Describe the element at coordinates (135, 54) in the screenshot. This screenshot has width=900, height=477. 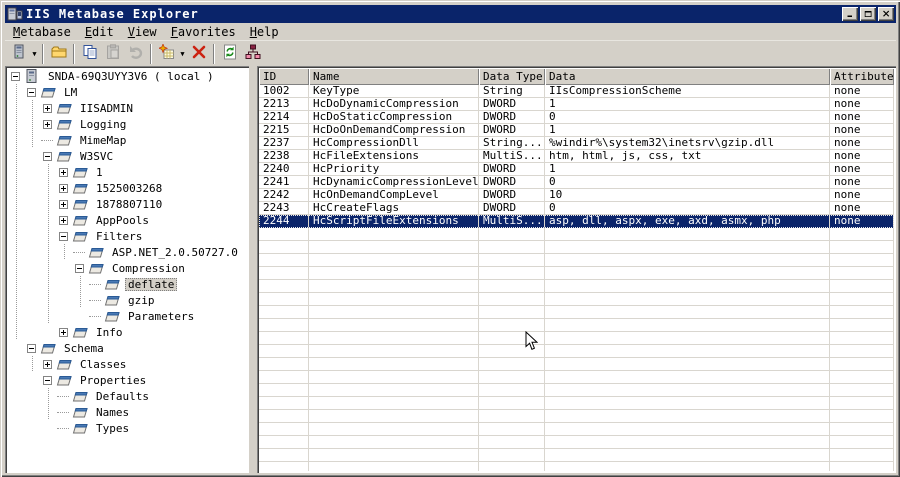
I see `undo-button` at that location.